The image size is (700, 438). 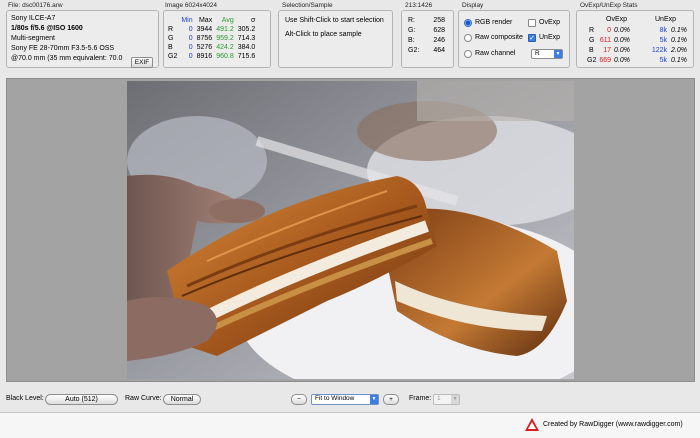 I want to click on zoom-mode-select: Fit to Window ▼, so click(x=345, y=399).